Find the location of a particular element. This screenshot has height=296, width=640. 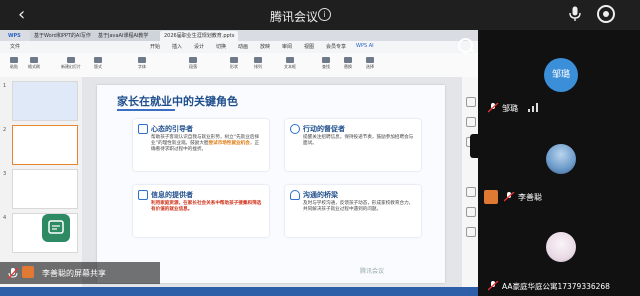

textbox-button: 文本框 is located at coordinates (290, 64).